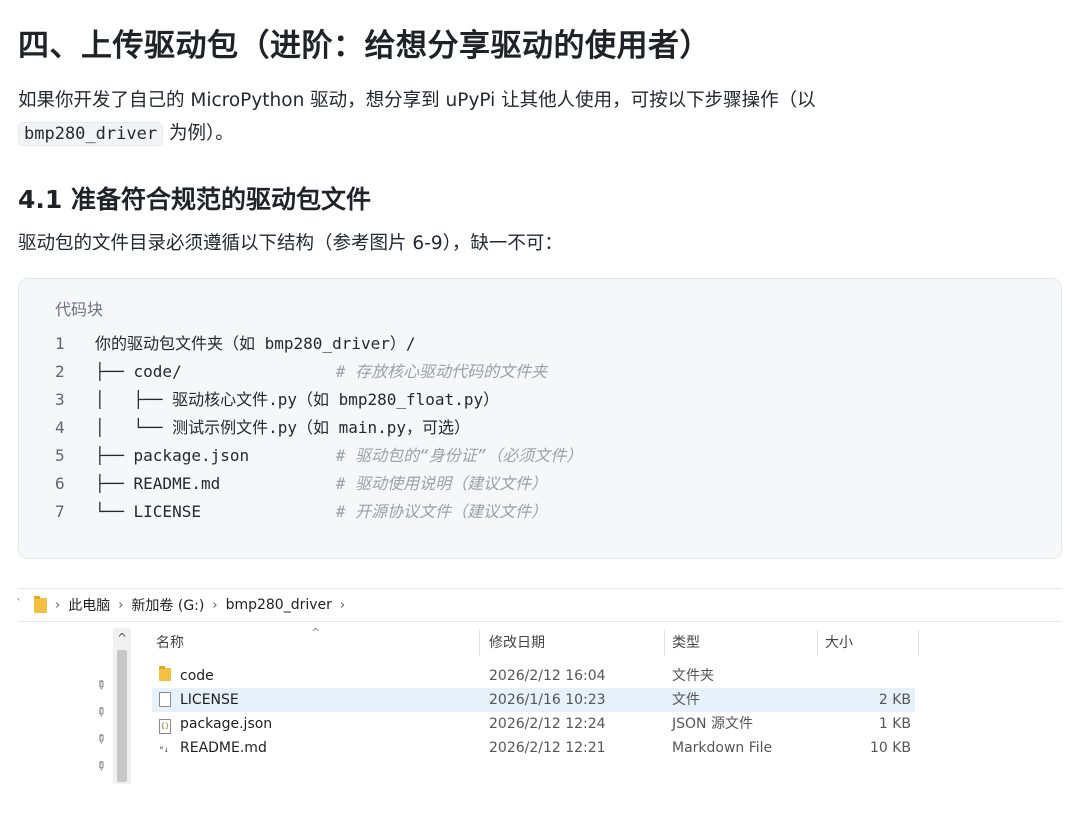  I want to click on line-number: 6, so click(60, 483).